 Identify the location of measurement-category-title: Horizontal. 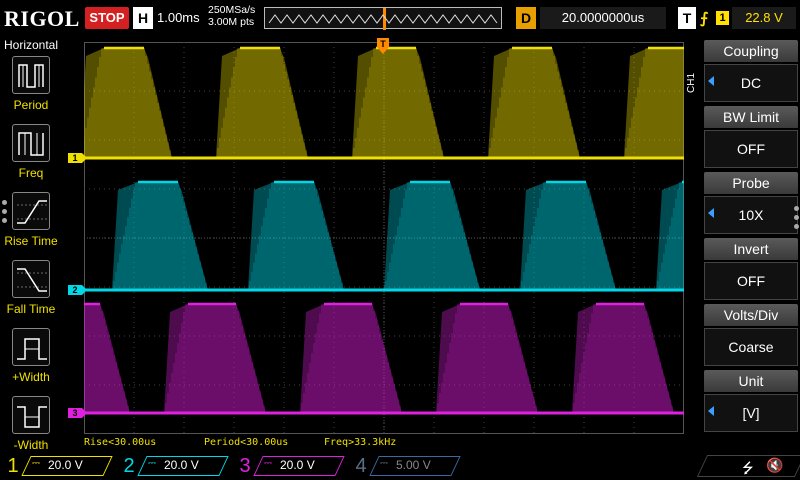
(31, 45).